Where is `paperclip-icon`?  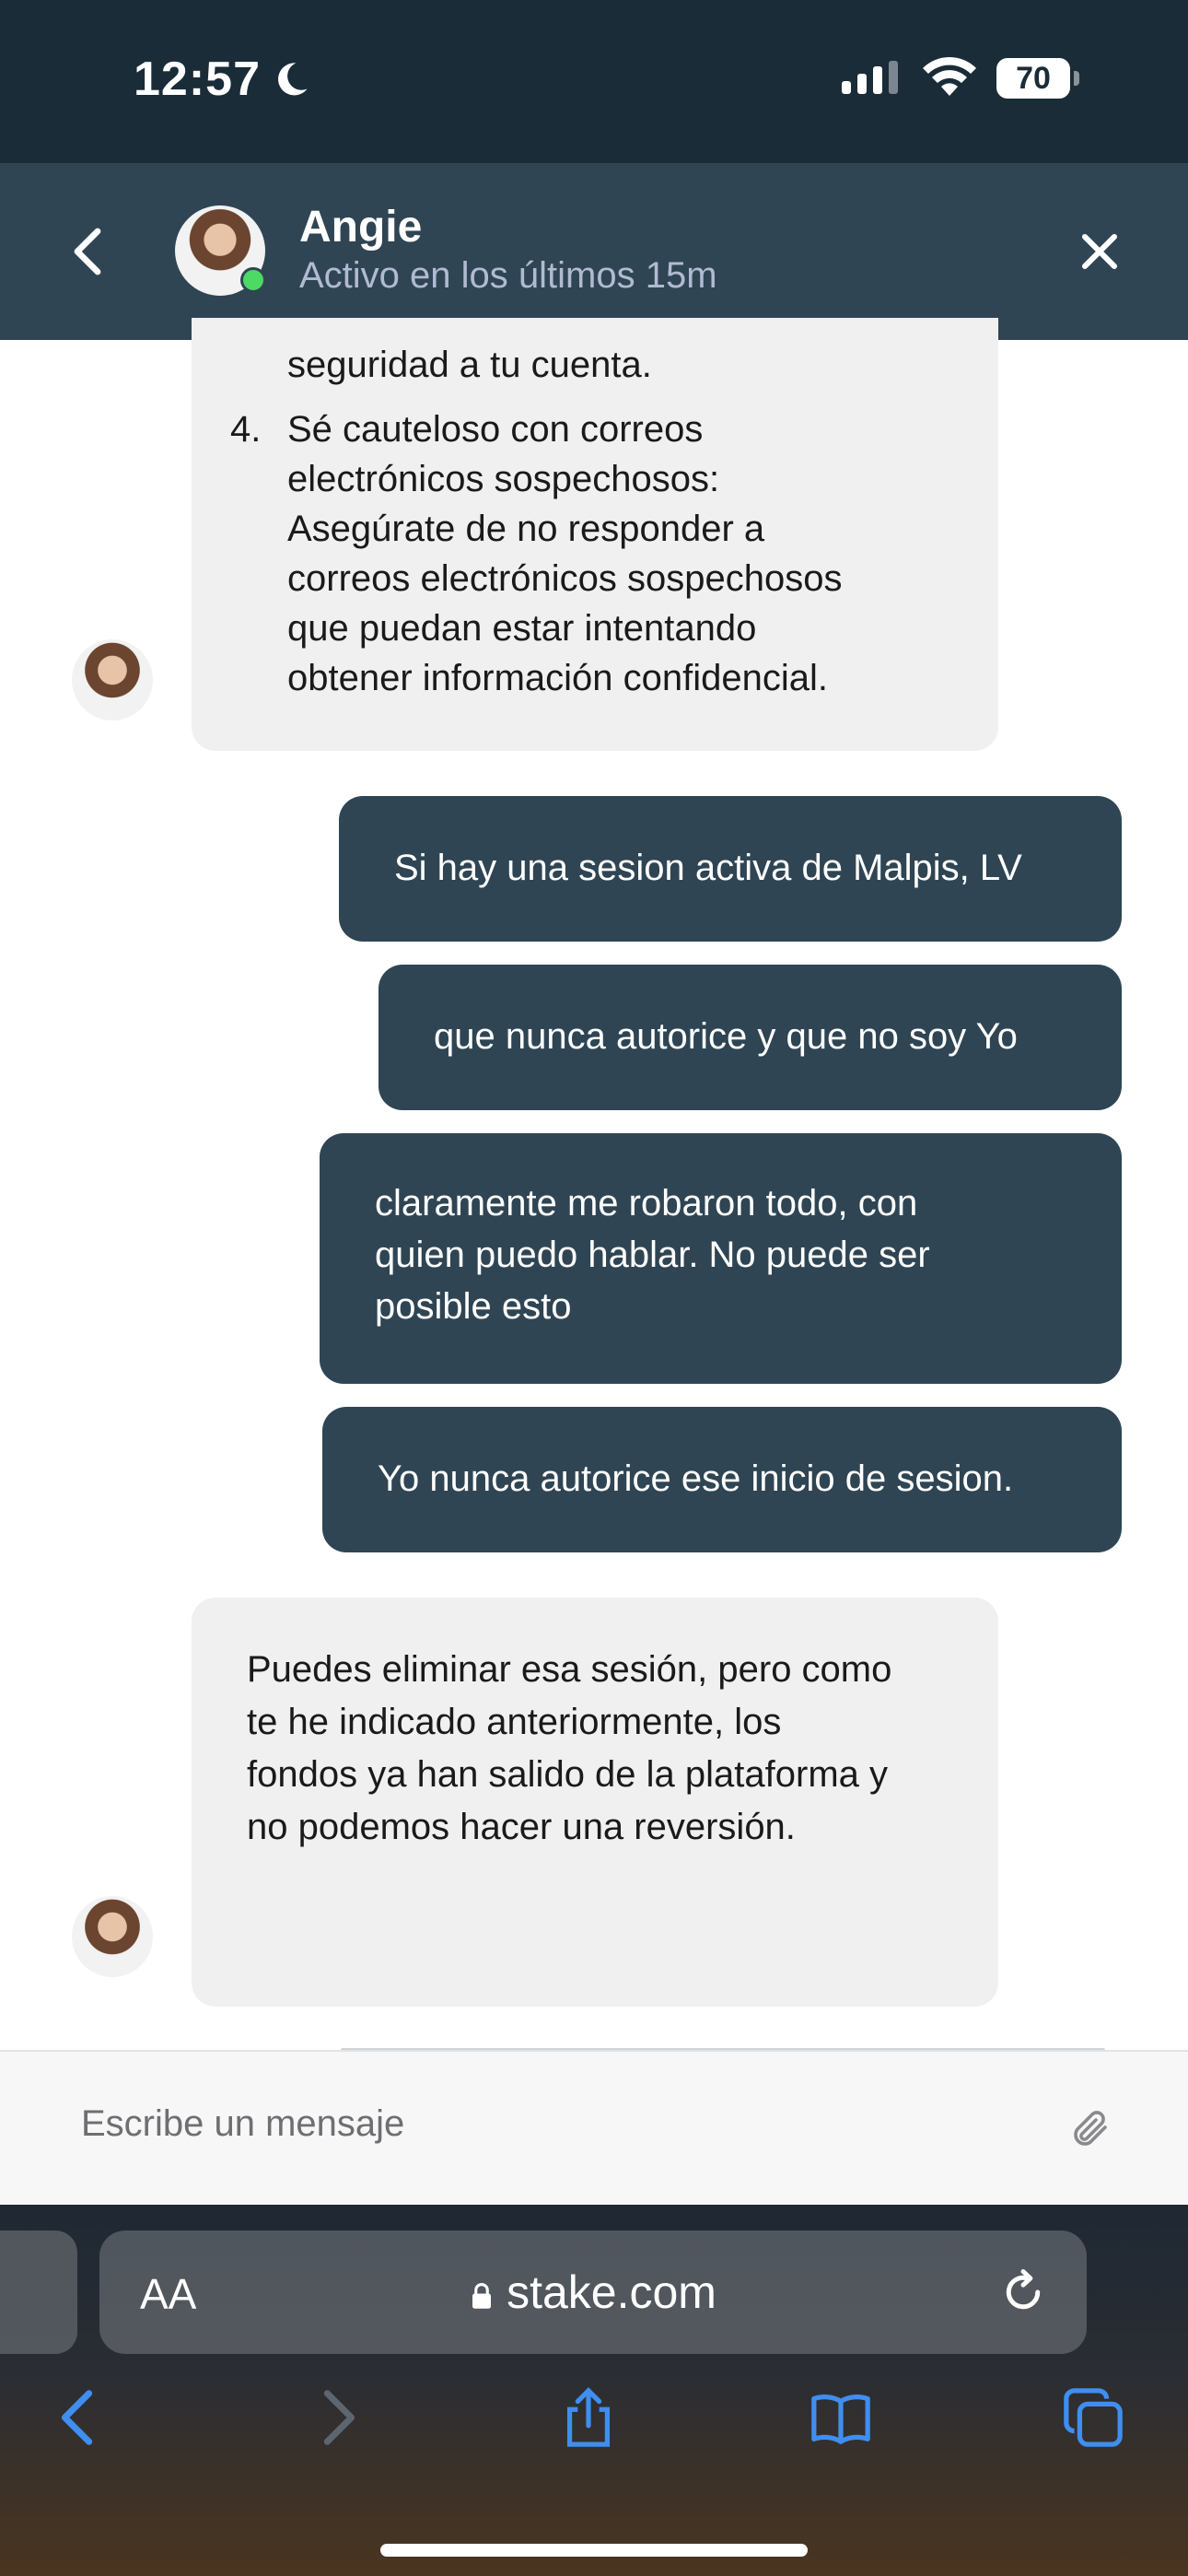
paperclip-icon is located at coordinates (1090, 2129).